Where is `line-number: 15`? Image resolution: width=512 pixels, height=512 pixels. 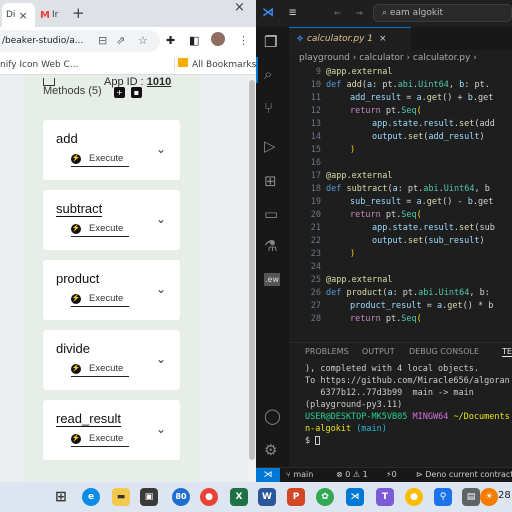 line-number: 15 is located at coordinates (315, 150).